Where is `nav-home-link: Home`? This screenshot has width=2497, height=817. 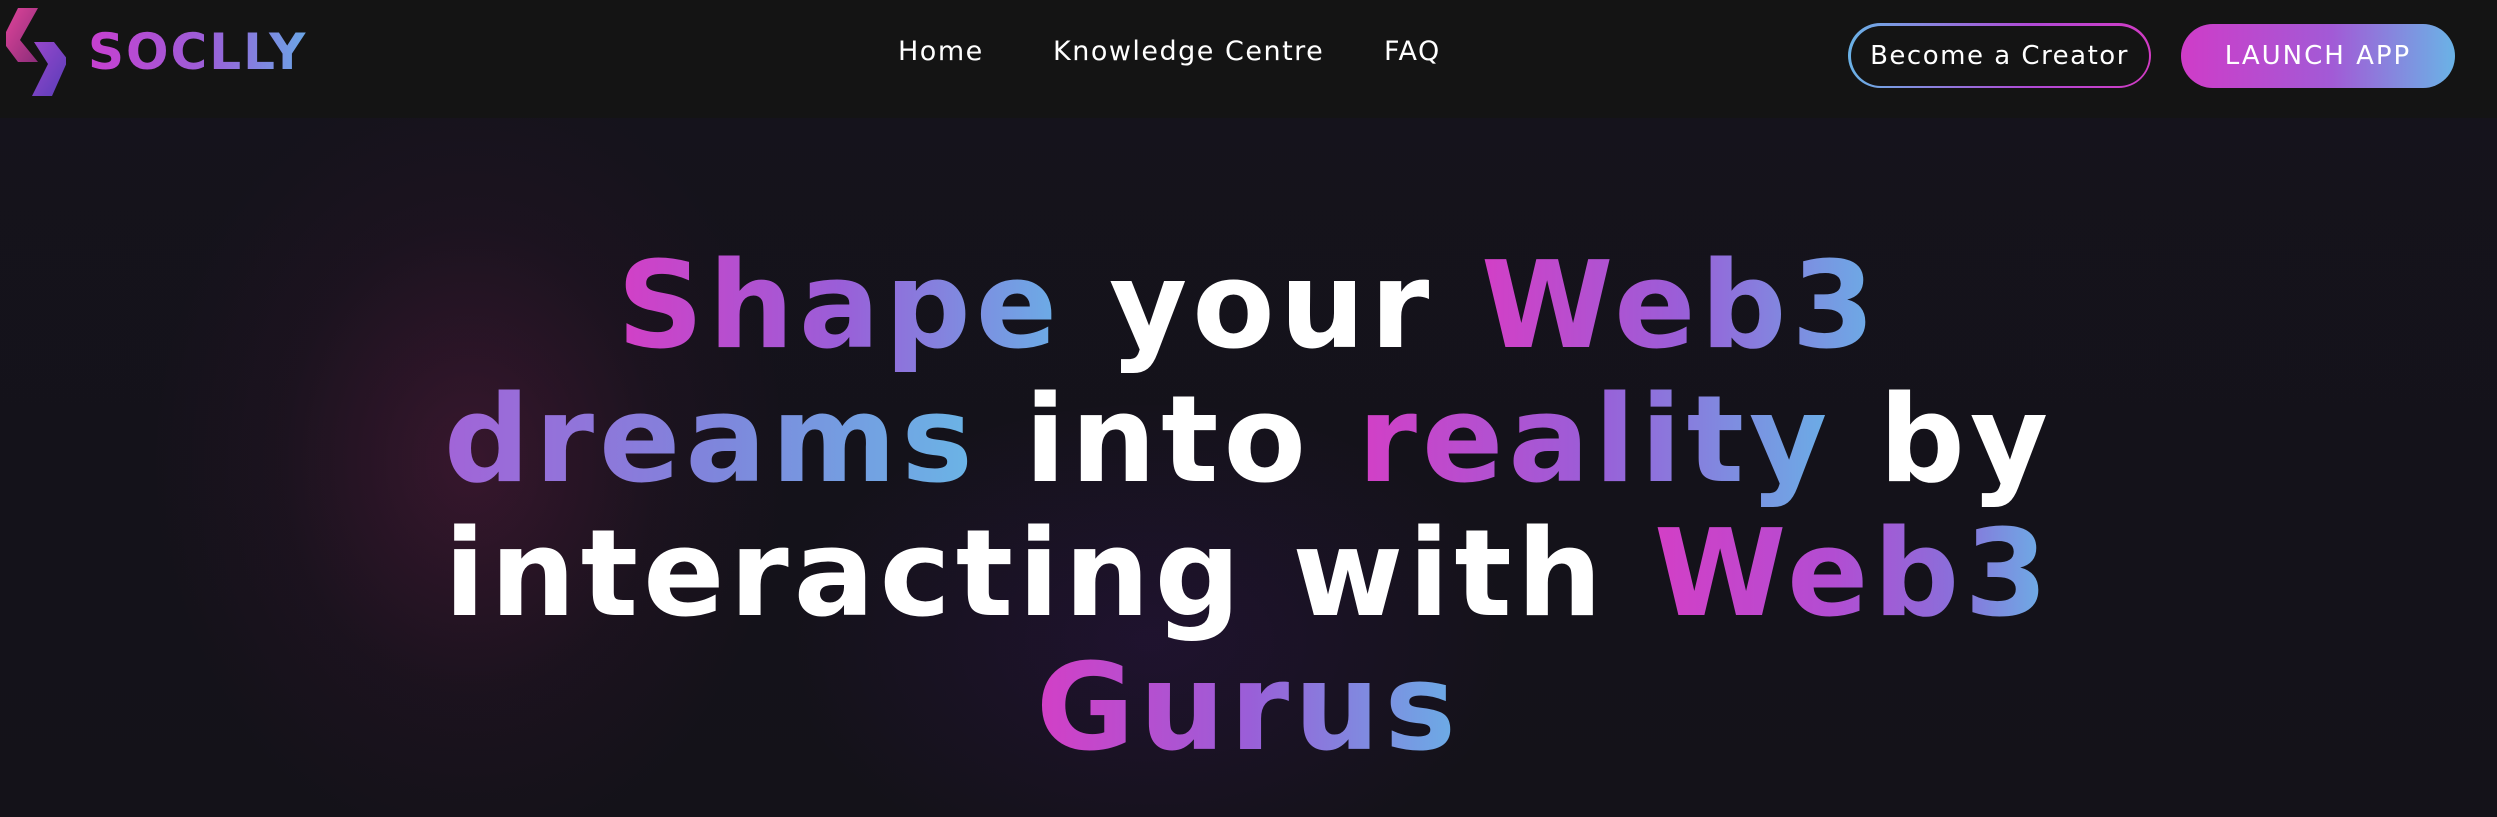
nav-home-link: Home is located at coordinates (941, 51).